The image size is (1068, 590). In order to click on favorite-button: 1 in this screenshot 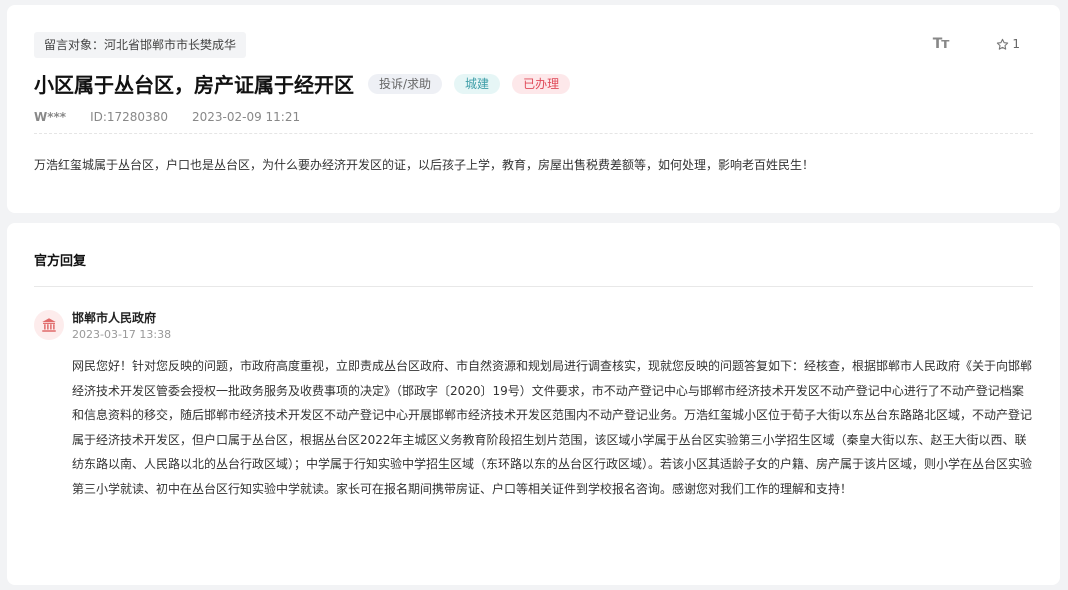, I will do `click(1008, 44)`.